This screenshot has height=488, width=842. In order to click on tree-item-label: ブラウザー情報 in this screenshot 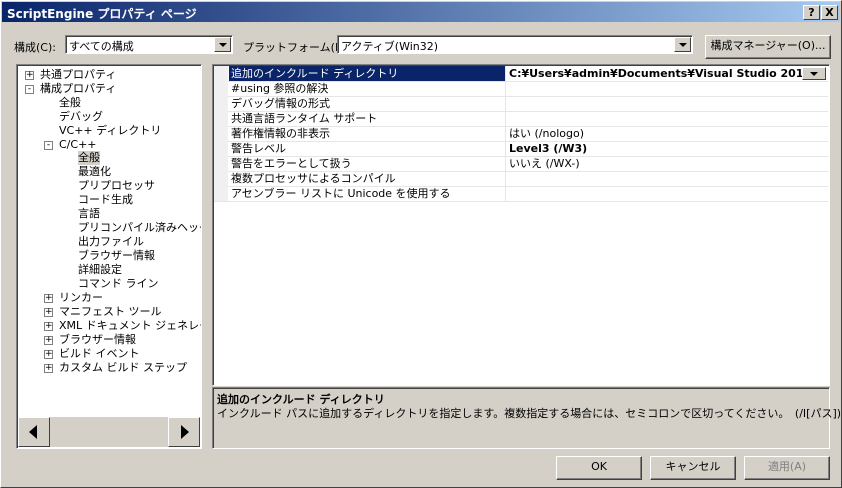, I will do `click(97, 339)`.